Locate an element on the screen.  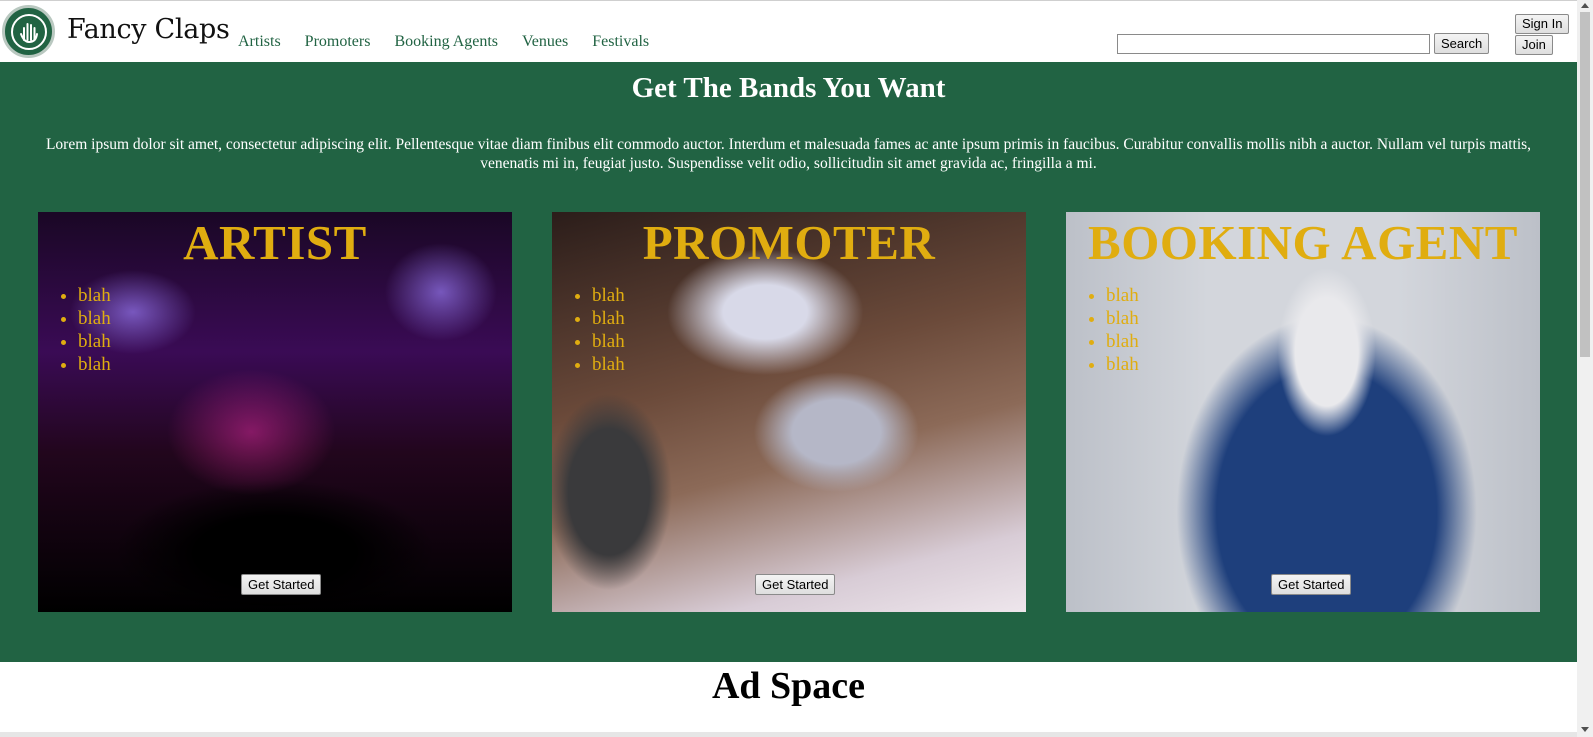
join-button: Join is located at coordinates (1534, 45).